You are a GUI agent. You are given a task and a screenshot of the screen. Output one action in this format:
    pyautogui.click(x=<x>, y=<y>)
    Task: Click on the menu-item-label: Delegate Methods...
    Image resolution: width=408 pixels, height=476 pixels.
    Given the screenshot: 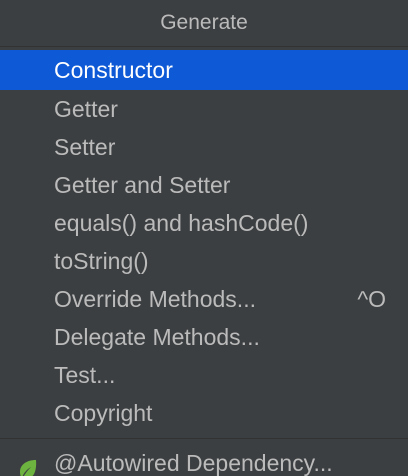 What is the action you would take?
    pyautogui.click(x=157, y=337)
    